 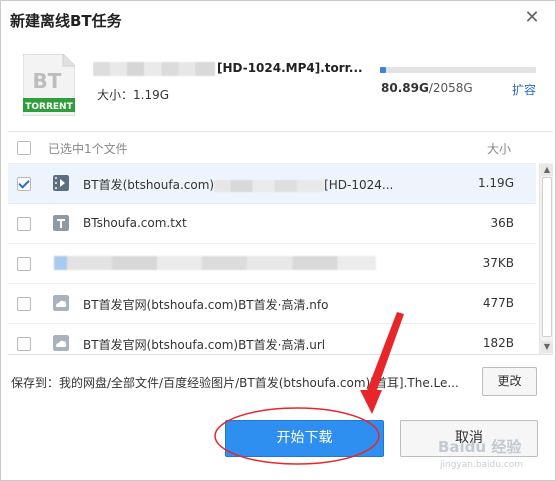 I want to click on file-size: 37KB, so click(x=498, y=263).